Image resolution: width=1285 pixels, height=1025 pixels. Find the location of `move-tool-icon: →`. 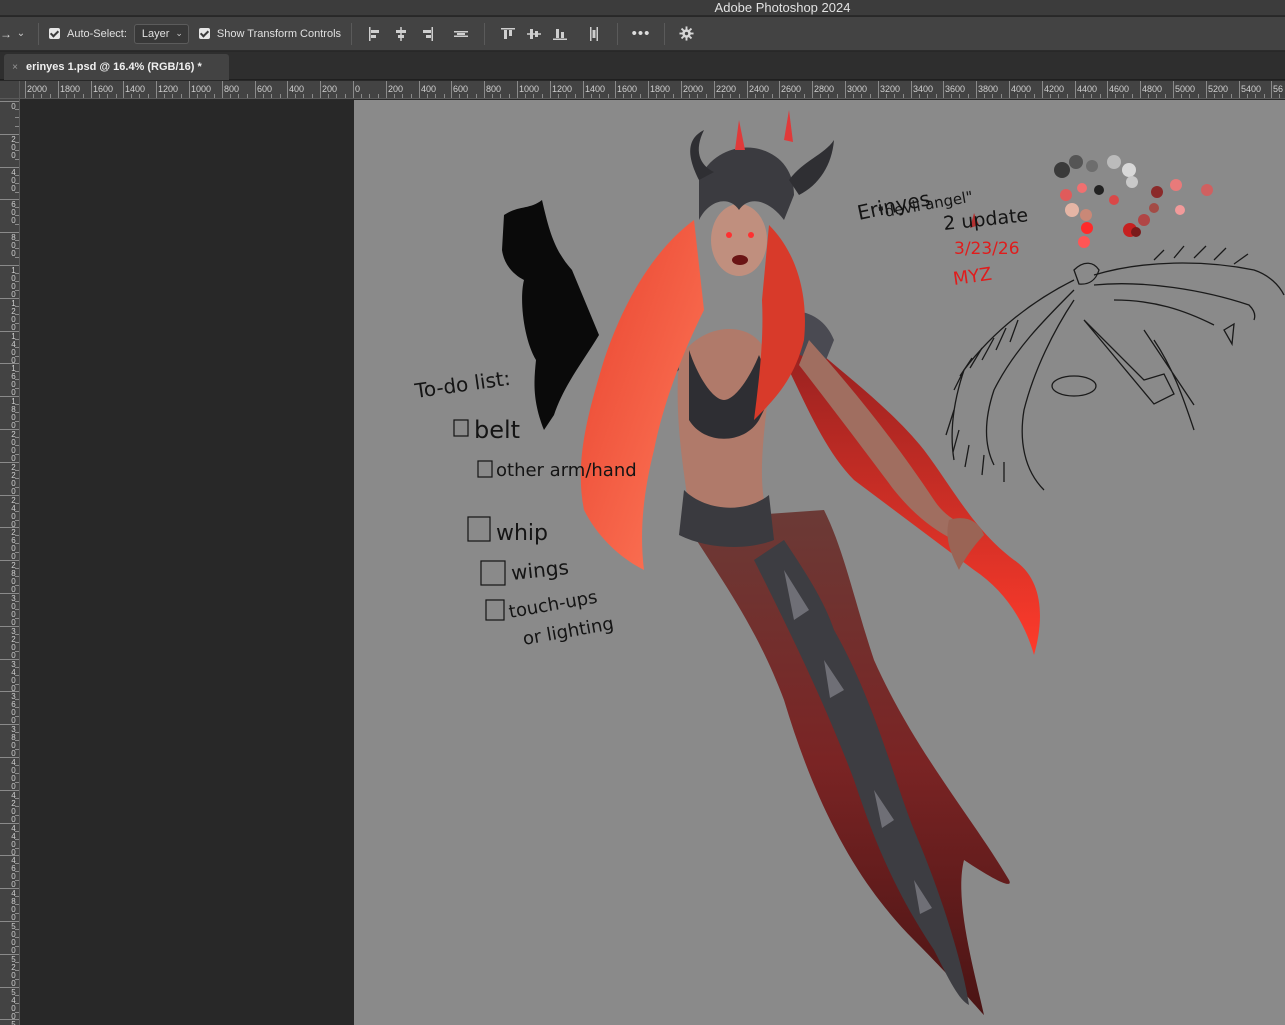

move-tool-icon: → is located at coordinates (6, 34).